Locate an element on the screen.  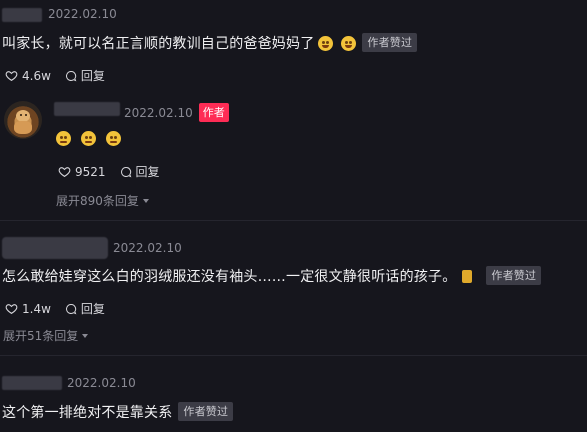
expand-replies-label: 展开51条回复 is located at coordinates (41, 336).